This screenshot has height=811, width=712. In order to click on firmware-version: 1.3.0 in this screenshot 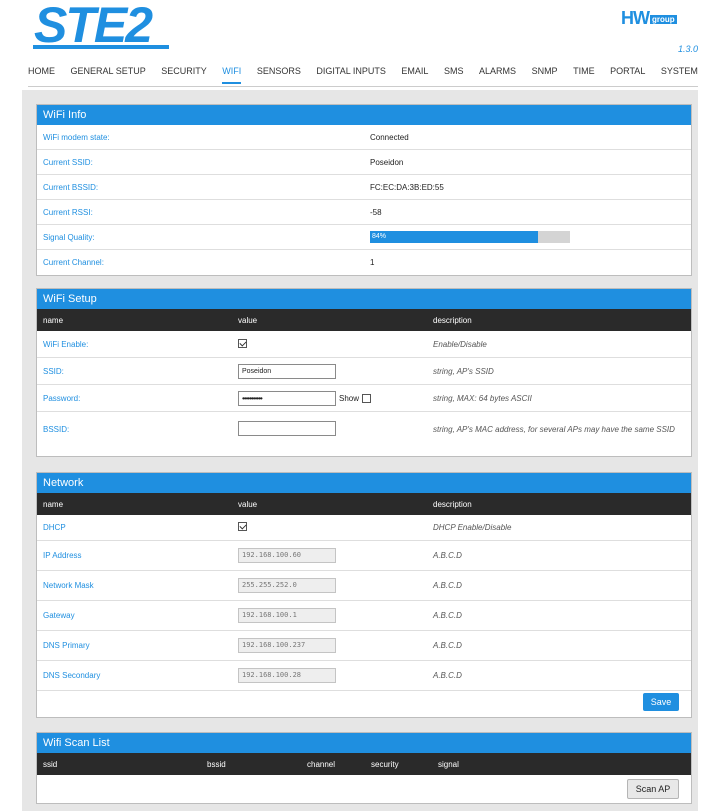, I will do `click(687, 49)`.